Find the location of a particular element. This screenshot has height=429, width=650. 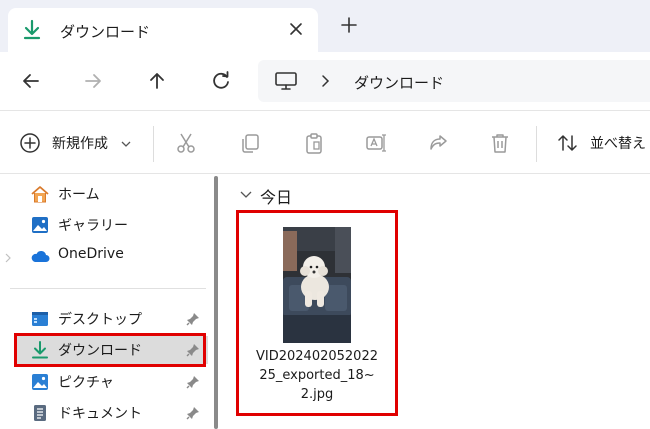

share-icon is located at coordinates (438, 143).